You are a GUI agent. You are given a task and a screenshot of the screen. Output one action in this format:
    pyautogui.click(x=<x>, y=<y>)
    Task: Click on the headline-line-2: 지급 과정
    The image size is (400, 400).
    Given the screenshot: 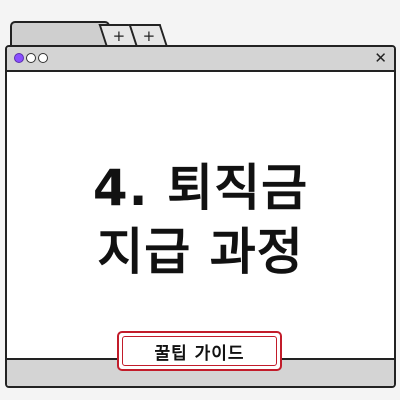 What is the action you would take?
    pyautogui.click(x=200, y=252)
    